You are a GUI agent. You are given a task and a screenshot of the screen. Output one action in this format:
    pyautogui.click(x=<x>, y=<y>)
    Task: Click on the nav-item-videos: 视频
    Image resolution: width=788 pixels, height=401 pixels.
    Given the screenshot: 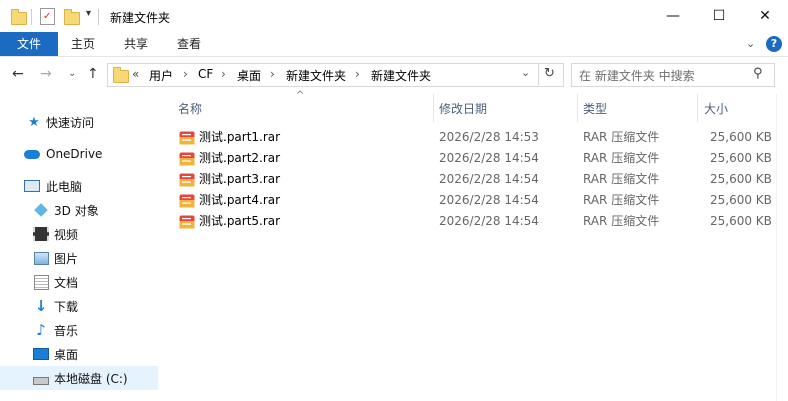 What is the action you would take?
    pyautogui.click(x=79, y=234)
    